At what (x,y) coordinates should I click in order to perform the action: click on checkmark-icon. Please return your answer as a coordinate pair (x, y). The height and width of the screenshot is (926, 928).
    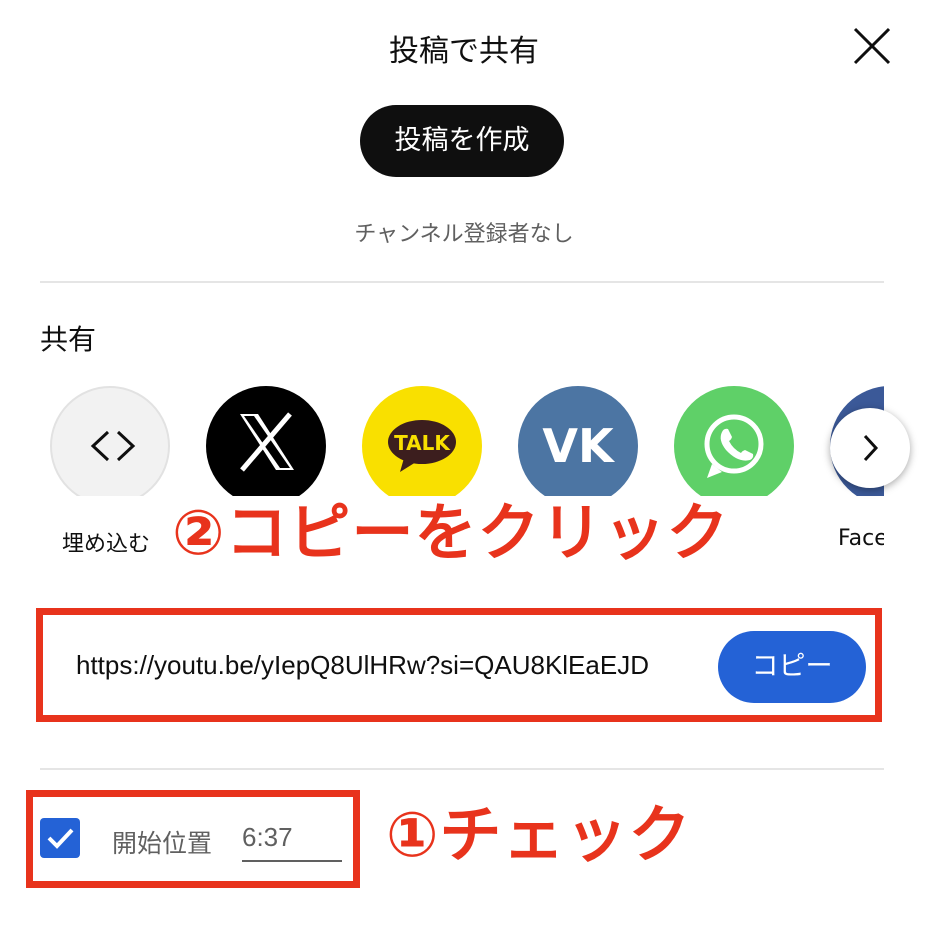
    Looking at the image, I should click on (60, 838).